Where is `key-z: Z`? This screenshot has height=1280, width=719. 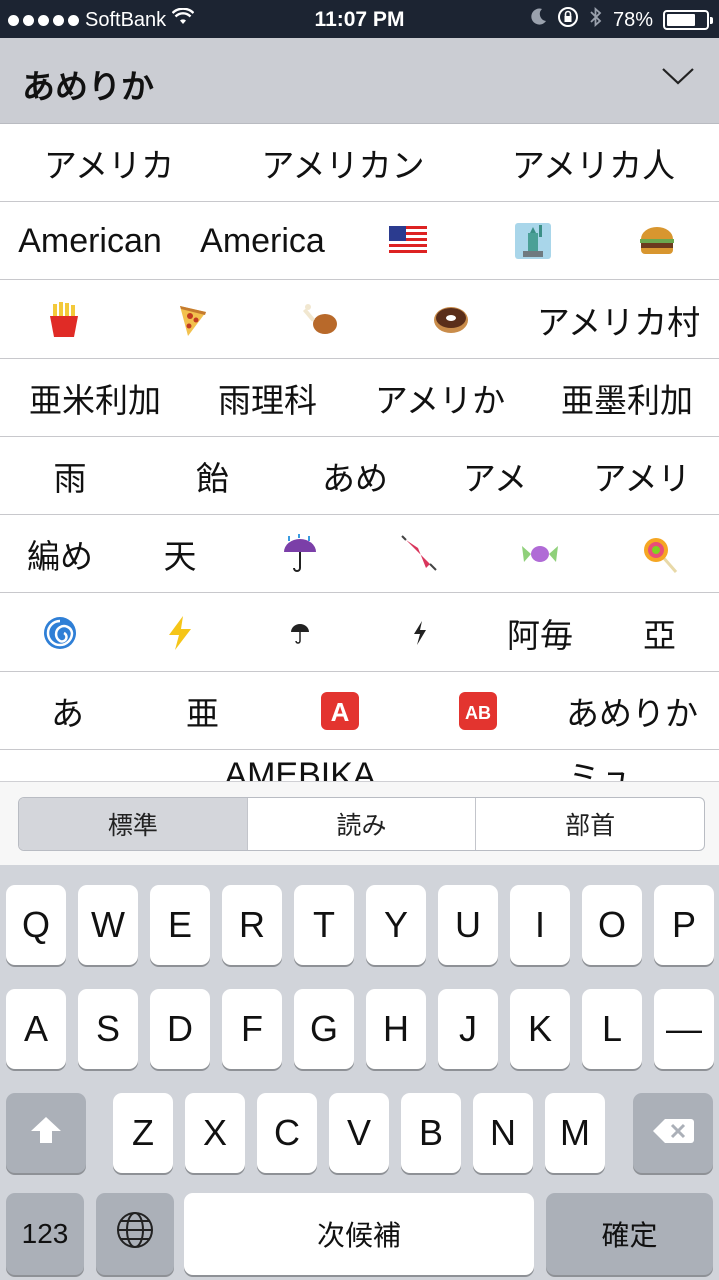 key-z: Z is located at coordinates (143, 1133).